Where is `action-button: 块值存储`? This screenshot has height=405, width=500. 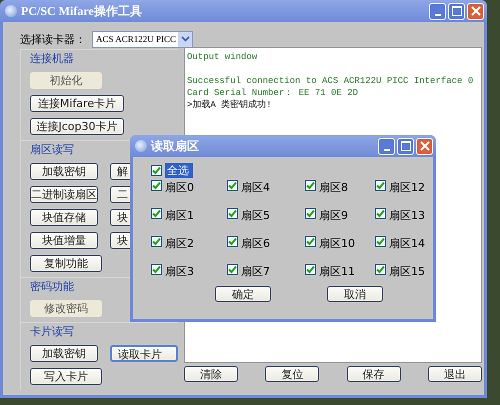 action-button: 块值存储 is located at coordinates (64, 217).